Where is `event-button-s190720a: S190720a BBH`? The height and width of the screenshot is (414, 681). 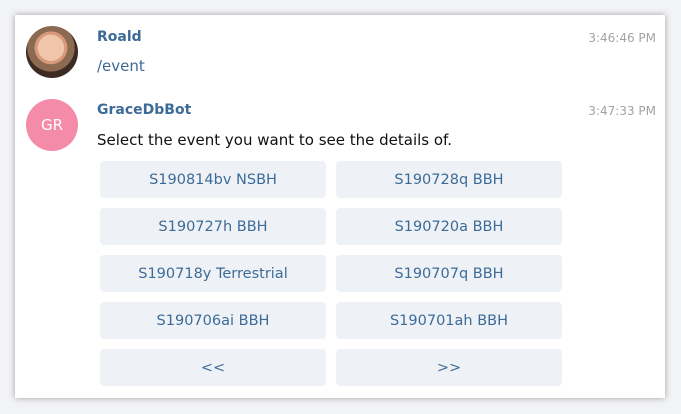
event-button-s190720a: S190720a BBH is located at coordinates (449, 226).